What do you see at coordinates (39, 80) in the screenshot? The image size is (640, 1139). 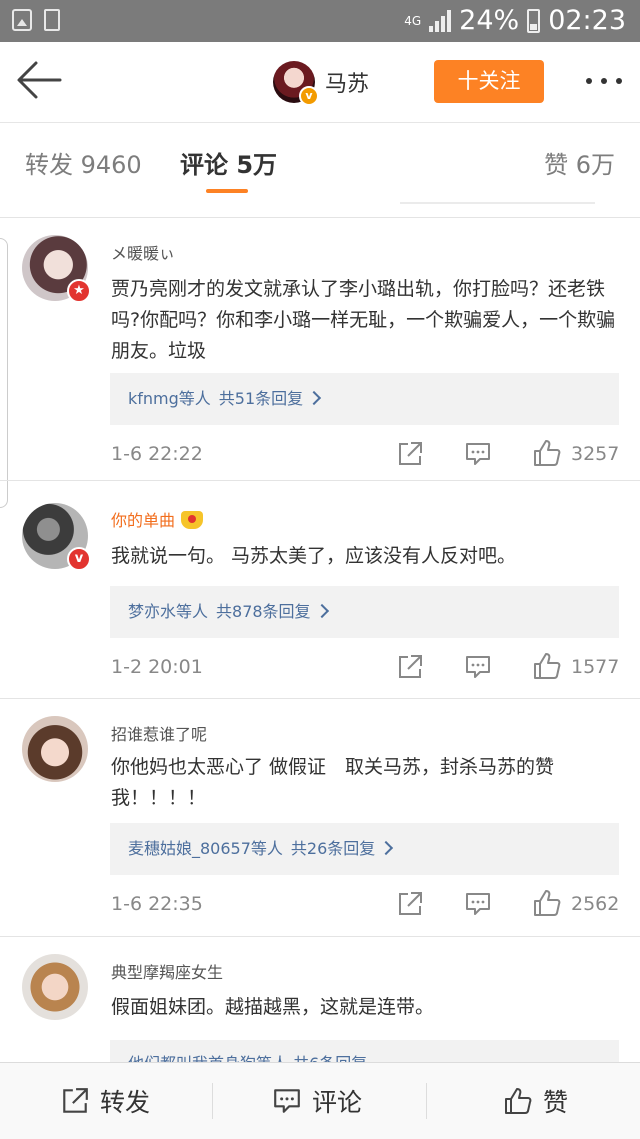 I see `back-arrow-icon` at bounding box center [39, 80].